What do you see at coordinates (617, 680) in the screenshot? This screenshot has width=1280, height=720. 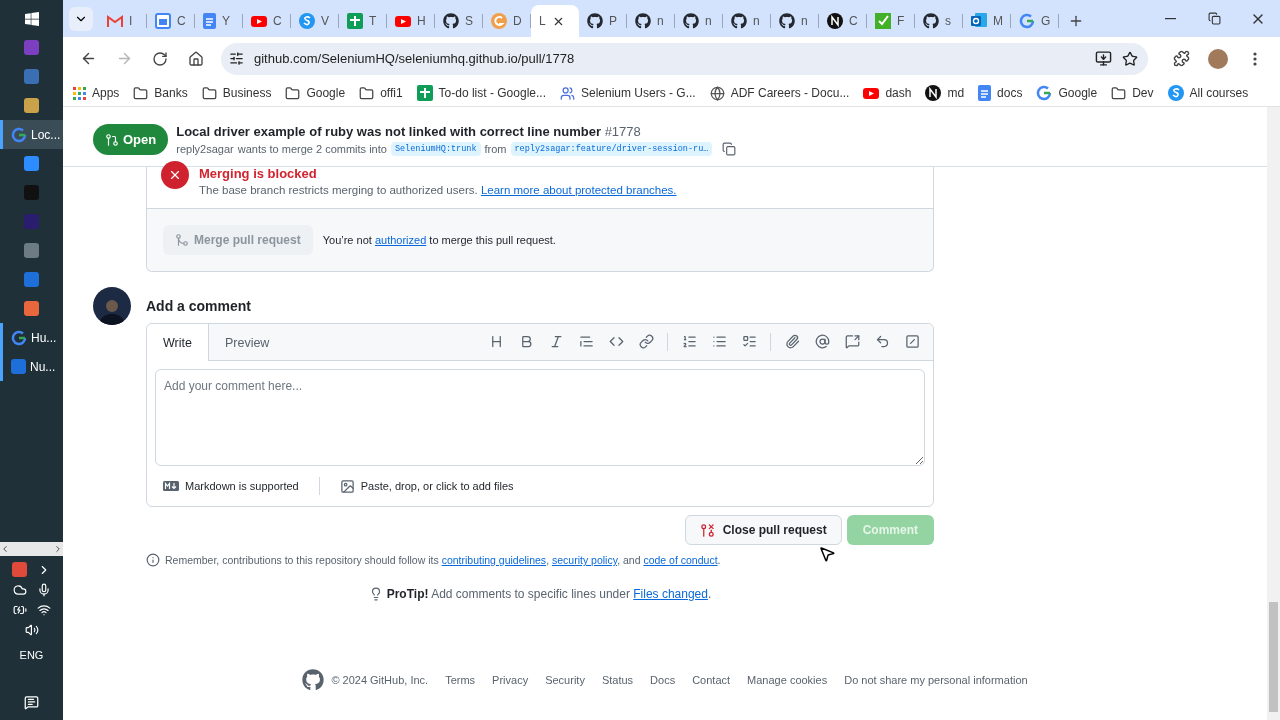 I see `footer-link: Status` at bounding box center [617, 680].